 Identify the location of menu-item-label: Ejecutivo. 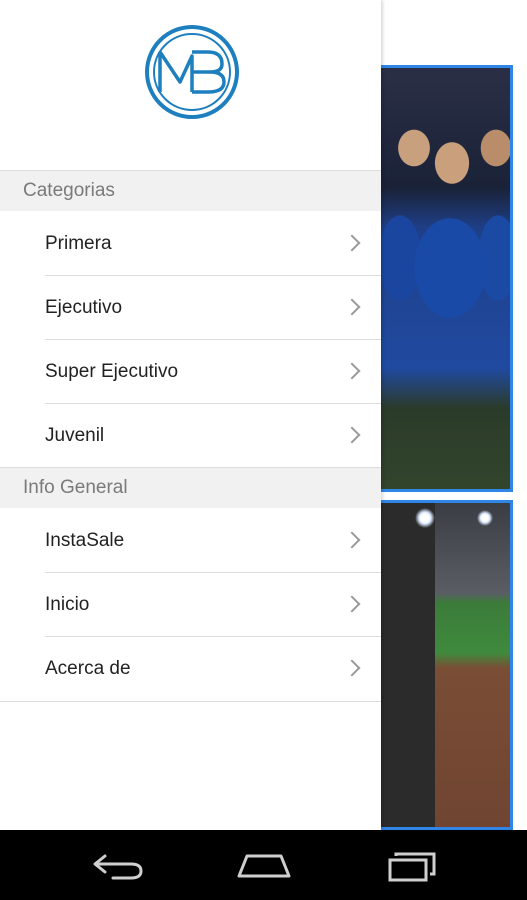
(84, 307).